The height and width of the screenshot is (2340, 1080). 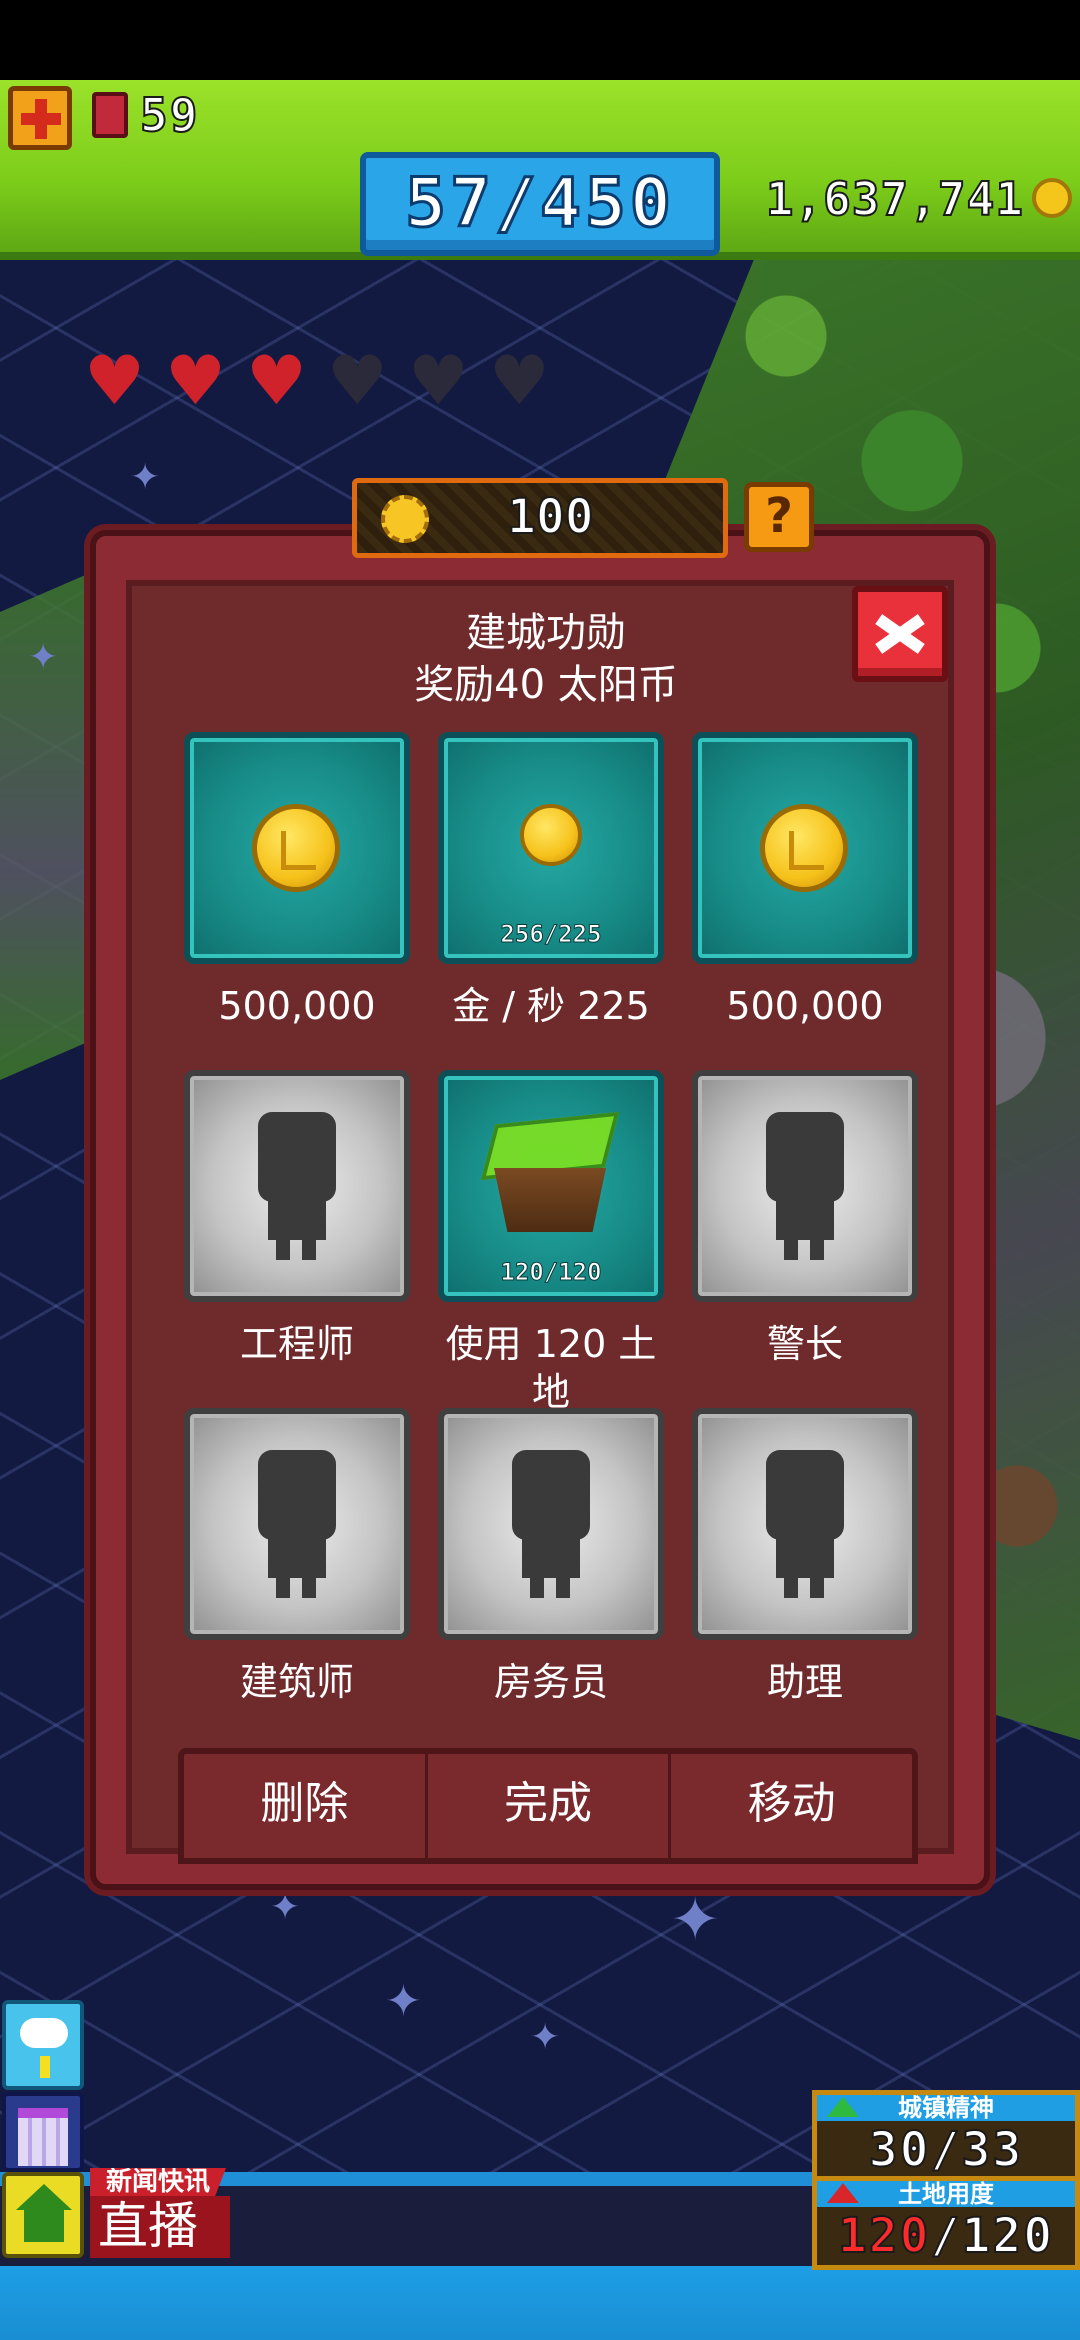 What do you see at coordinates (405, 519) in the screenshot?
I see `sun-coin-icon` at bounding box center [405, 519].